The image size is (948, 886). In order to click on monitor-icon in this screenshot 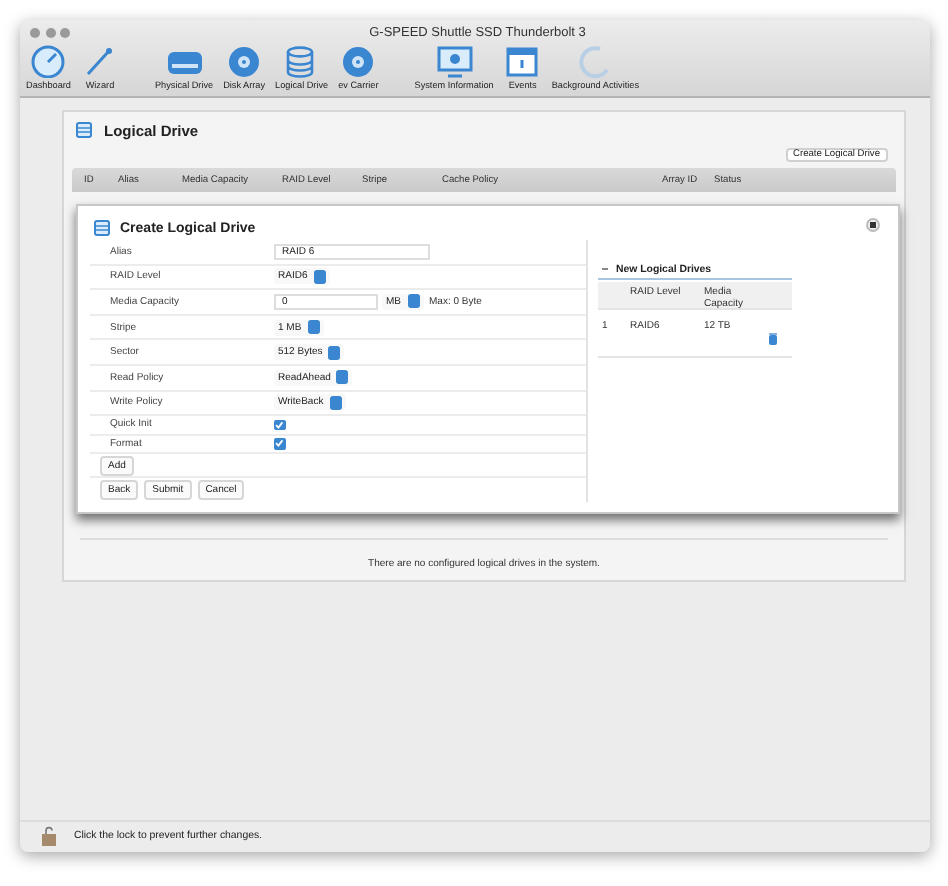, I will do `click(454, 61)`.